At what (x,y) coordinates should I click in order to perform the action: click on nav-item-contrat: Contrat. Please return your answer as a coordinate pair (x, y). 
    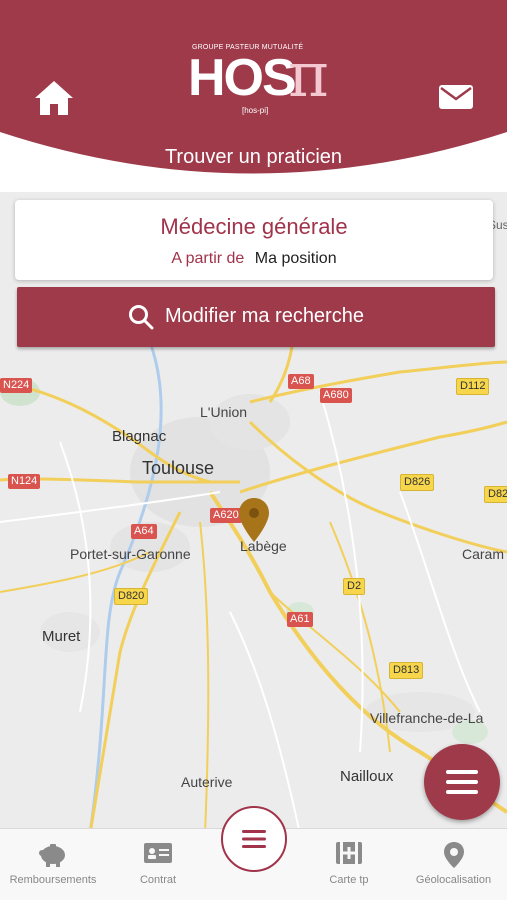
    Looking at the image, I should click on (158, 864).